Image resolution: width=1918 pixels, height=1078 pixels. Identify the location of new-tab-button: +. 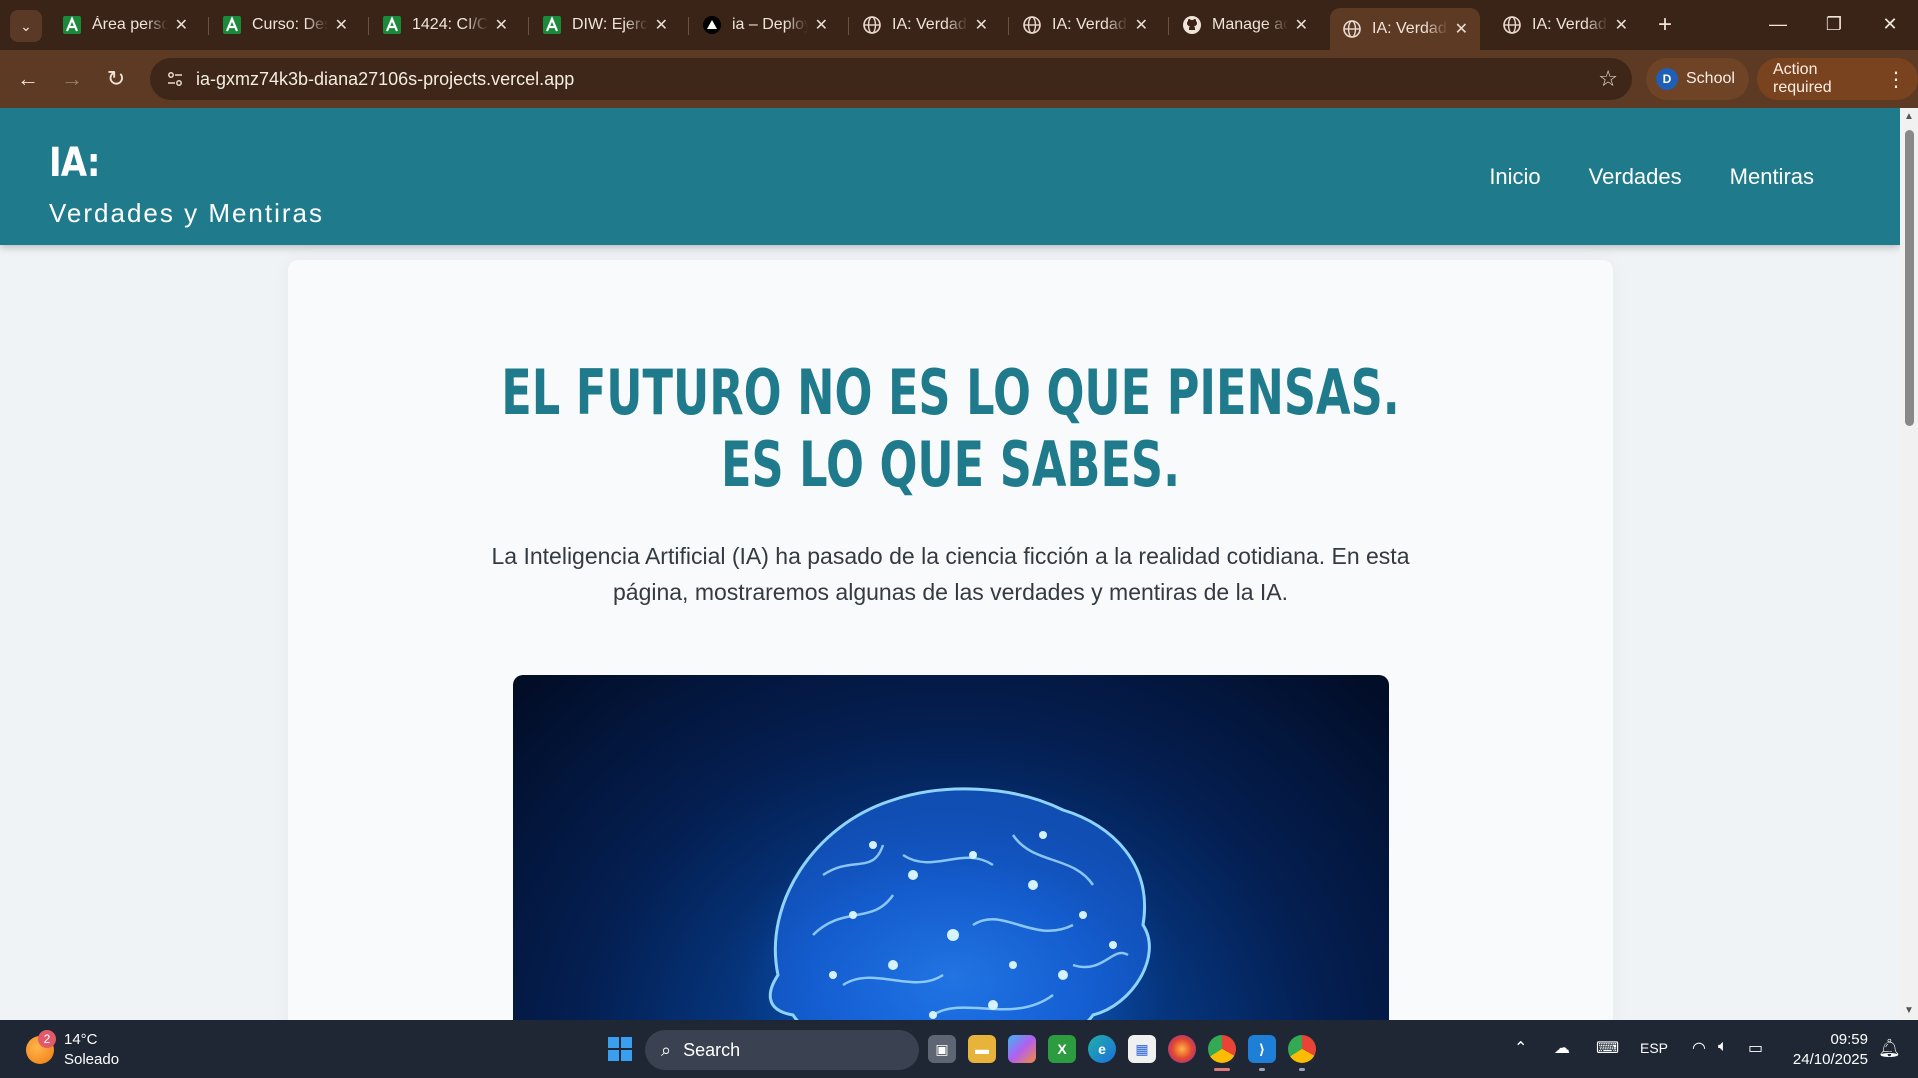
(1665, 25).